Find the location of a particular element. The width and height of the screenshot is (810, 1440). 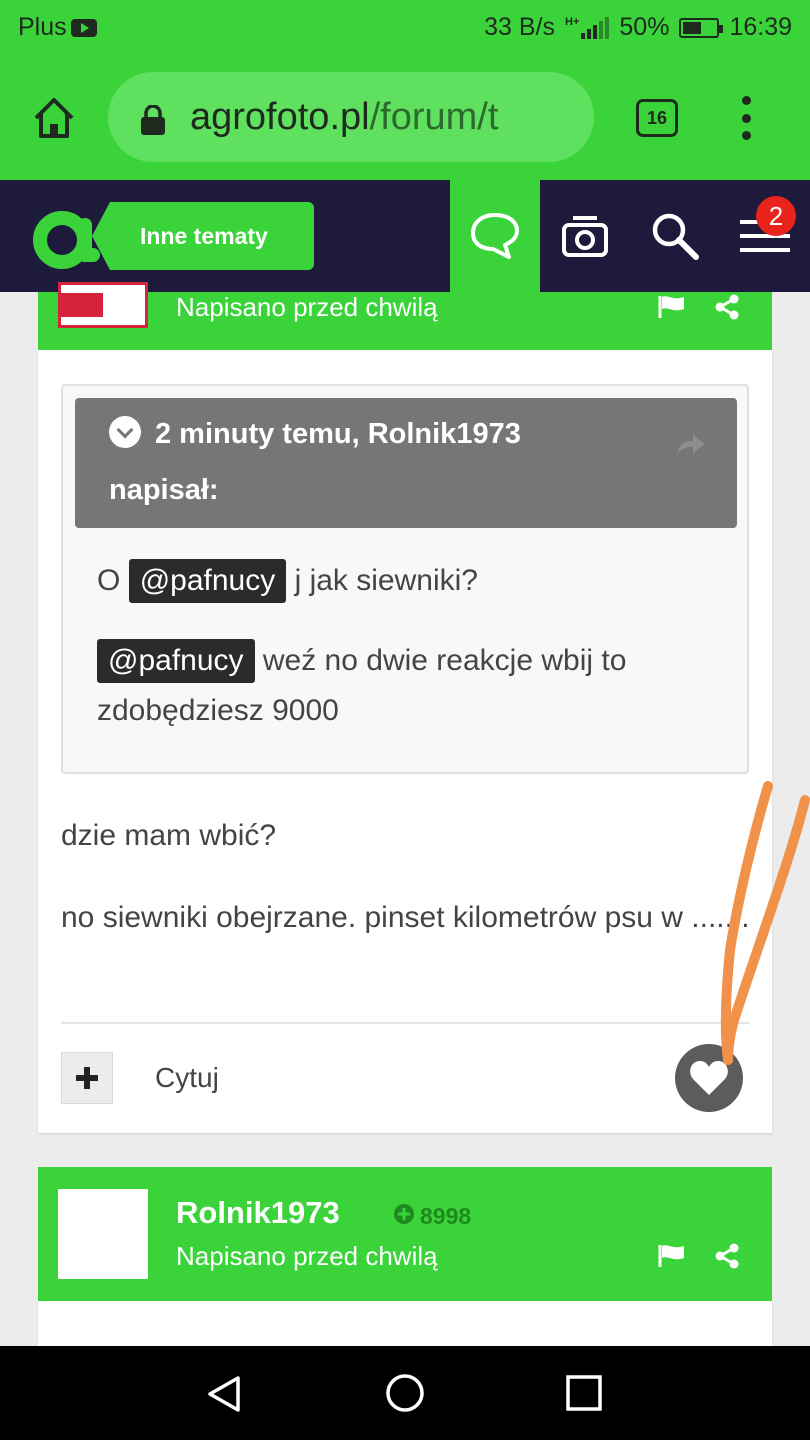

browser-menu-icon is located at coordinates (746, 118).